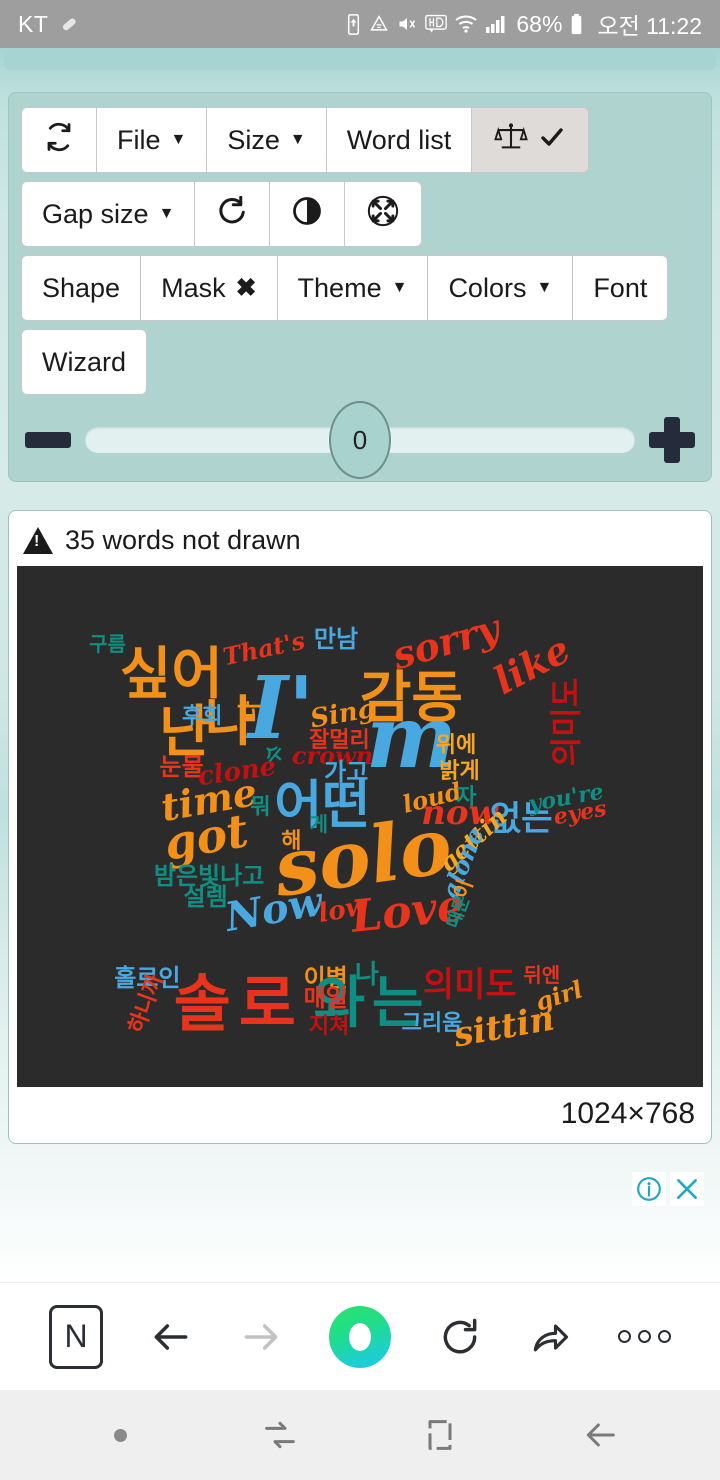 This screenshot has height=1480, width=720. I want to click on scatter-button, so click(384, 214).